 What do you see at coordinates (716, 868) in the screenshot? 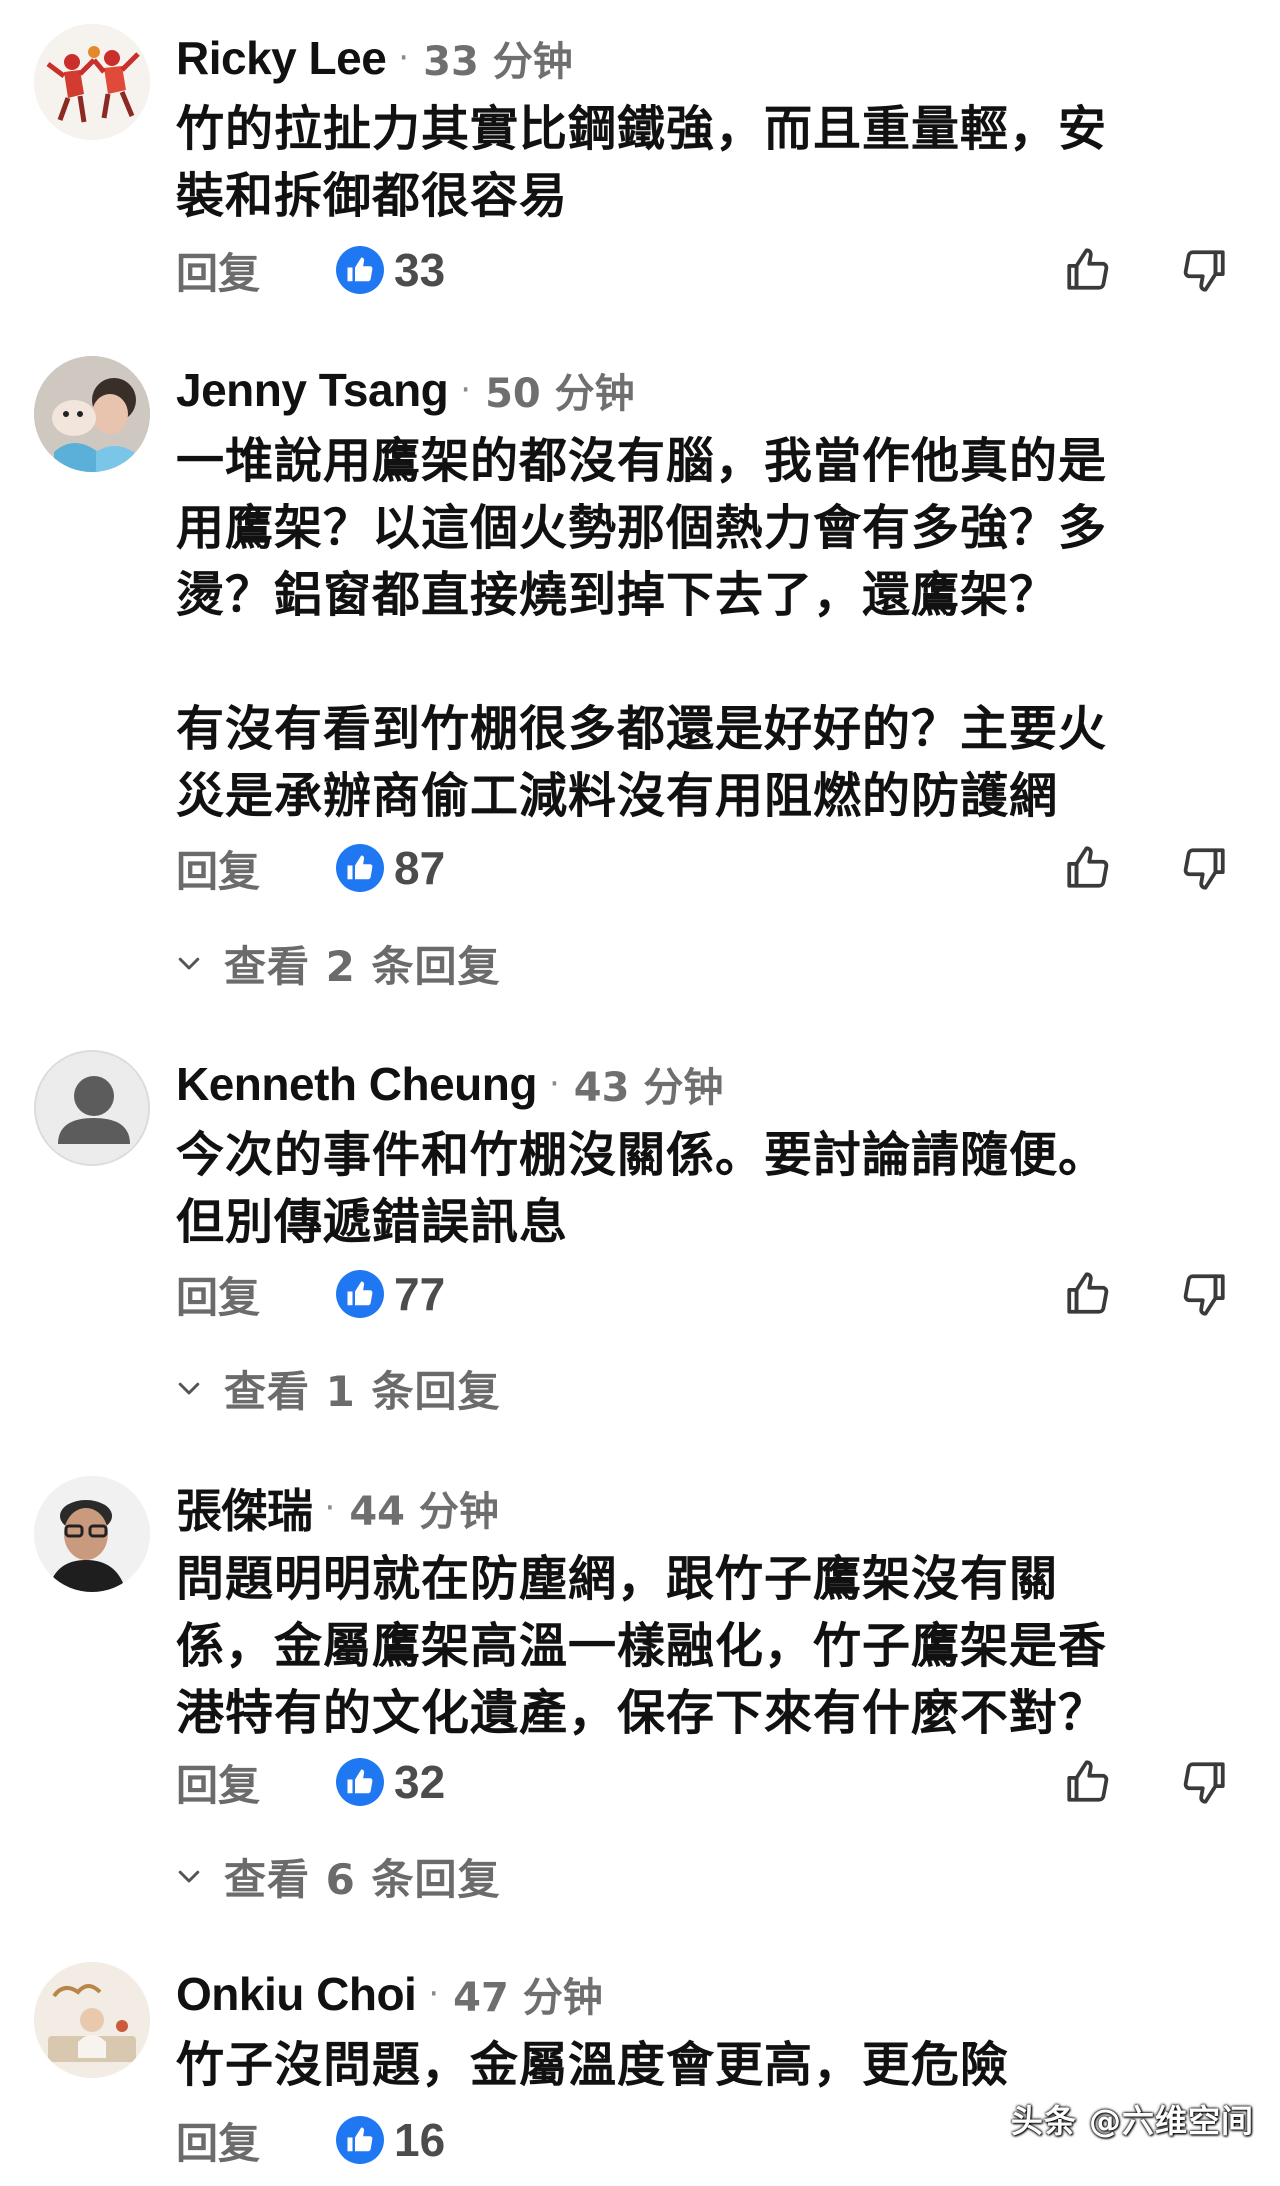
I see `comment-actions: 回复 87` at bounding box center [716, 868].